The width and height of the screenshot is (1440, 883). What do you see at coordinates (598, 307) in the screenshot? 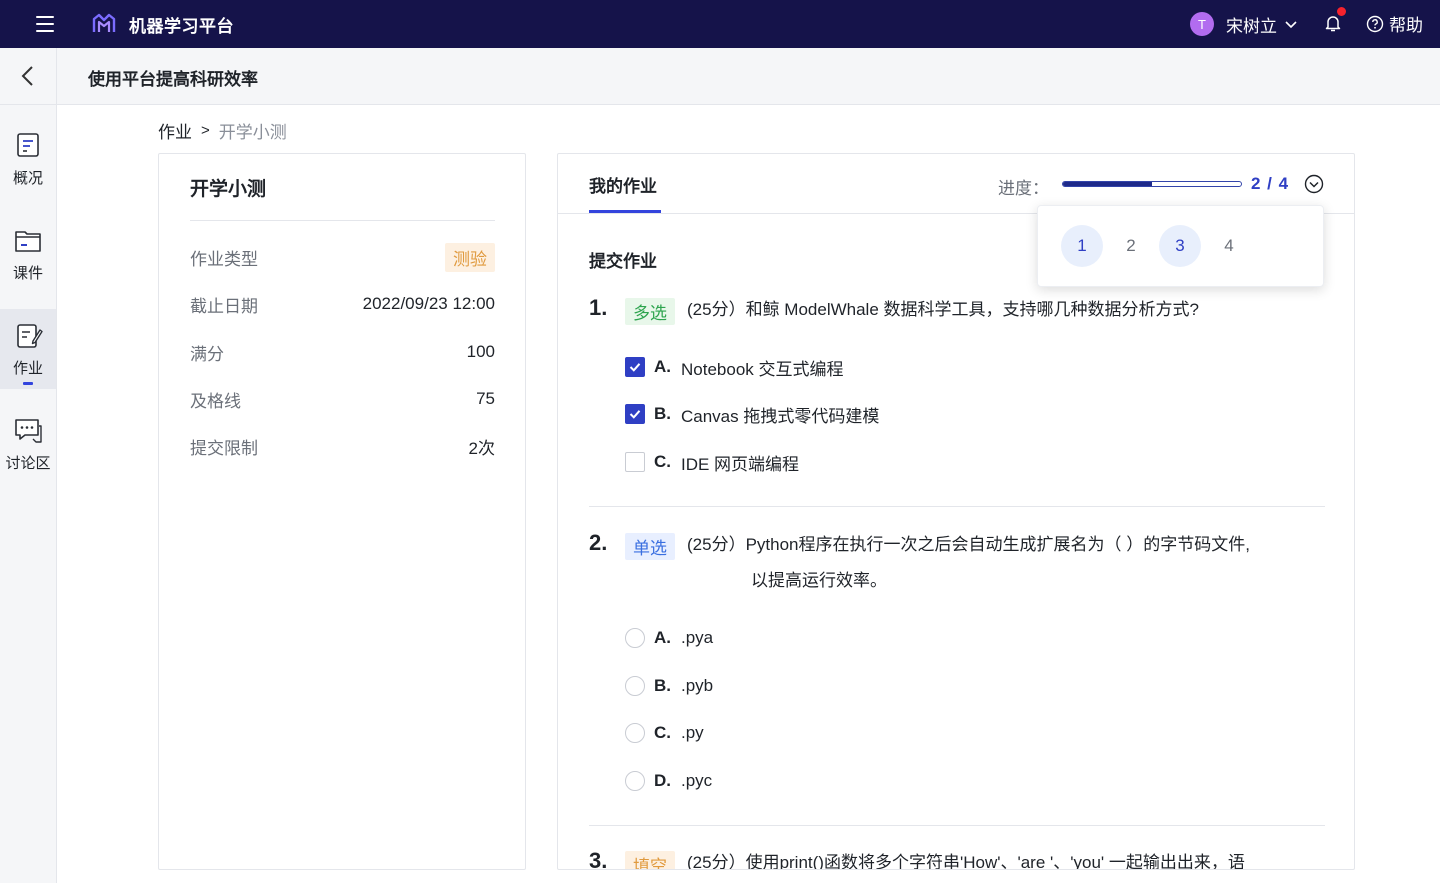
I see `question-number: 1.` at bounding box center [598, 307].